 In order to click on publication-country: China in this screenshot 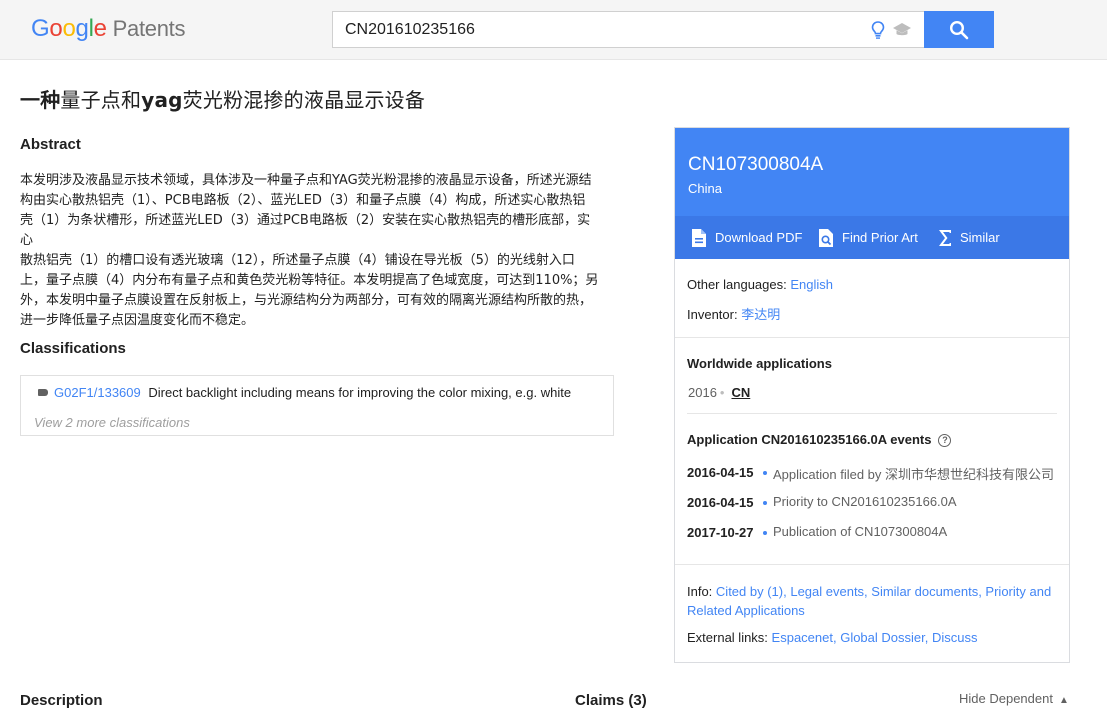, I will do `click(705, 188)`.